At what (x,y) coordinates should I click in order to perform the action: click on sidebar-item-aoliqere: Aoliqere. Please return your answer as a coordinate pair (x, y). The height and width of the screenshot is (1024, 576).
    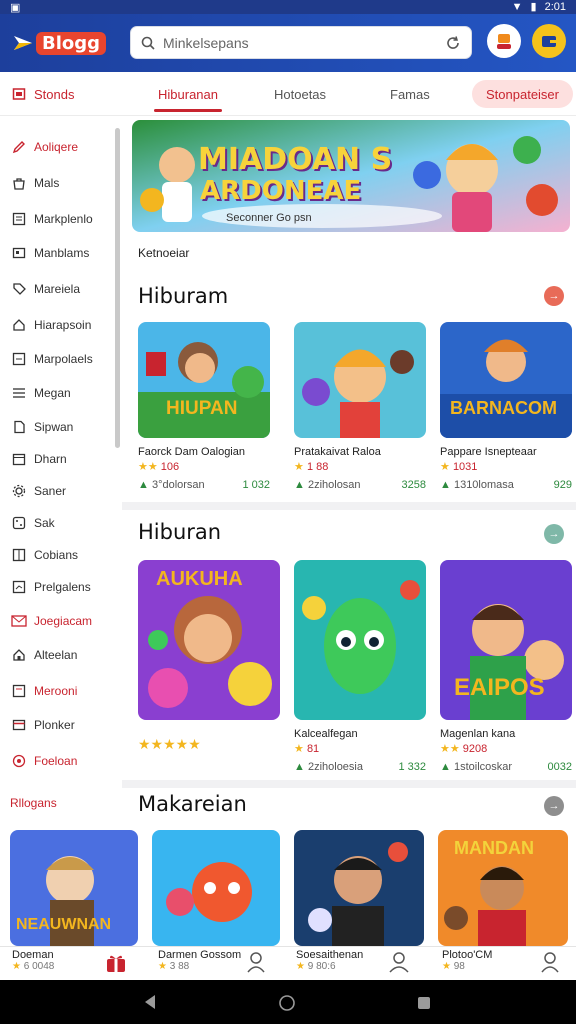
    Looking at the image, I should click on (56, 147).